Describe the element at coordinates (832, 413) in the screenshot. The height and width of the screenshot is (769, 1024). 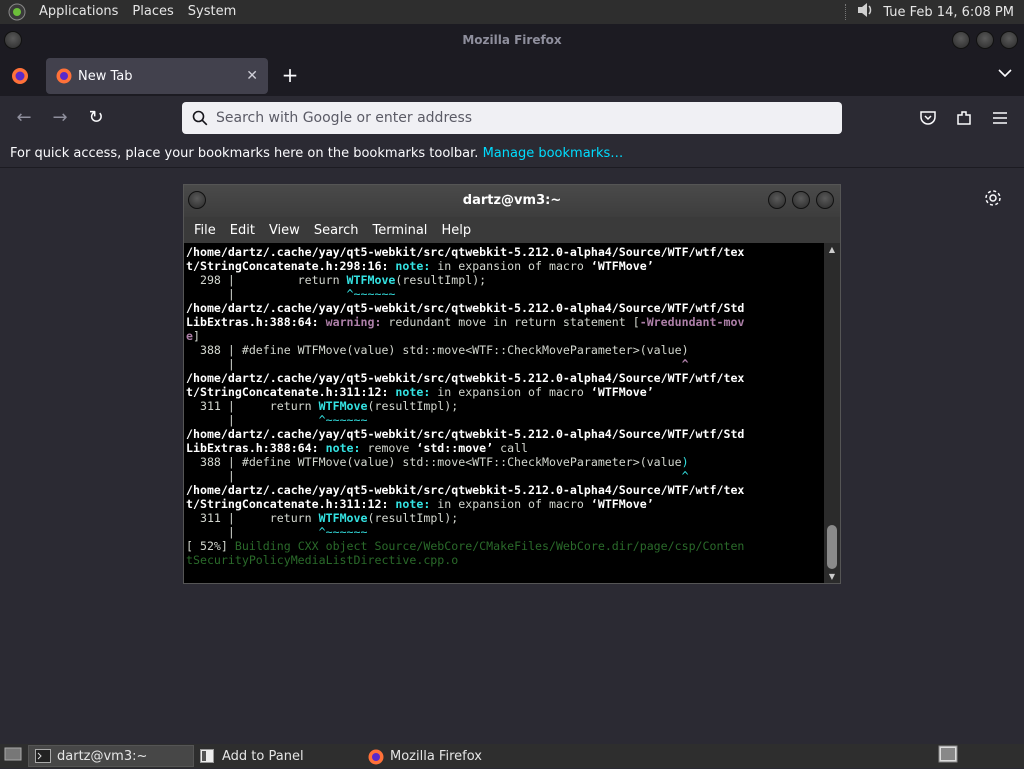
I see `terminal-scrollbar: ▲ ▼` at that location.